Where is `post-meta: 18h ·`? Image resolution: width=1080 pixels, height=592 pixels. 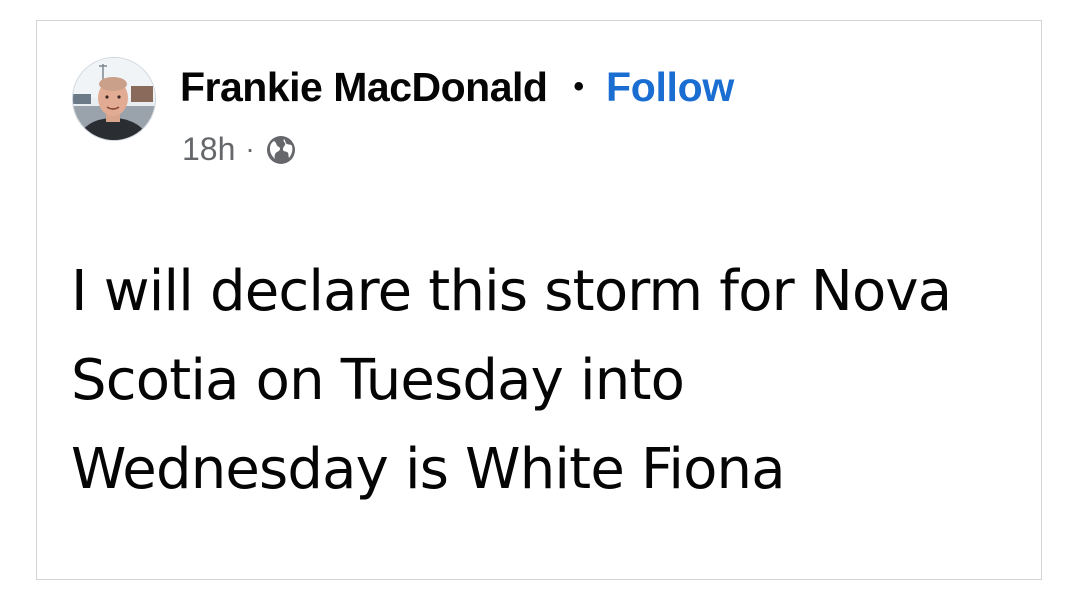
post-meta: 18h · is located at coordinates (239, 149).